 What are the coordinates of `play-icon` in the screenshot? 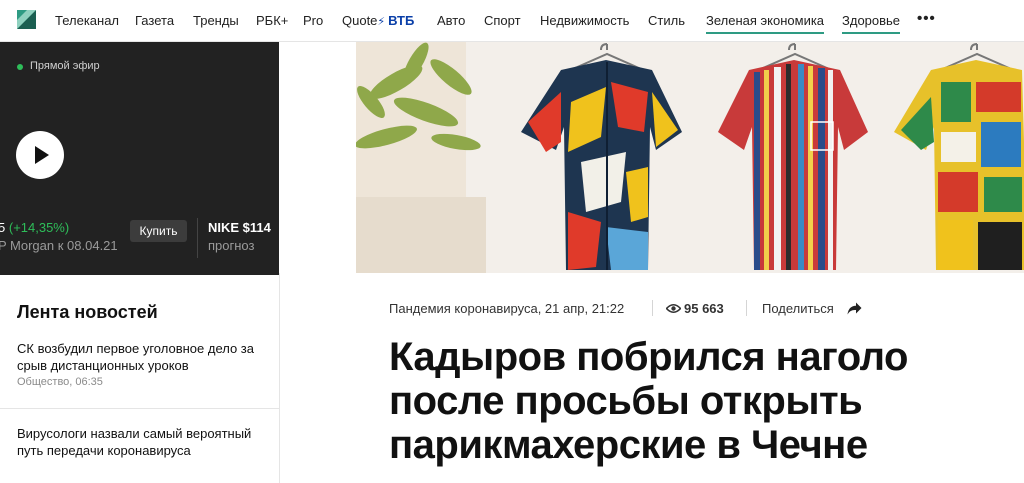 It's located at (42, 155).